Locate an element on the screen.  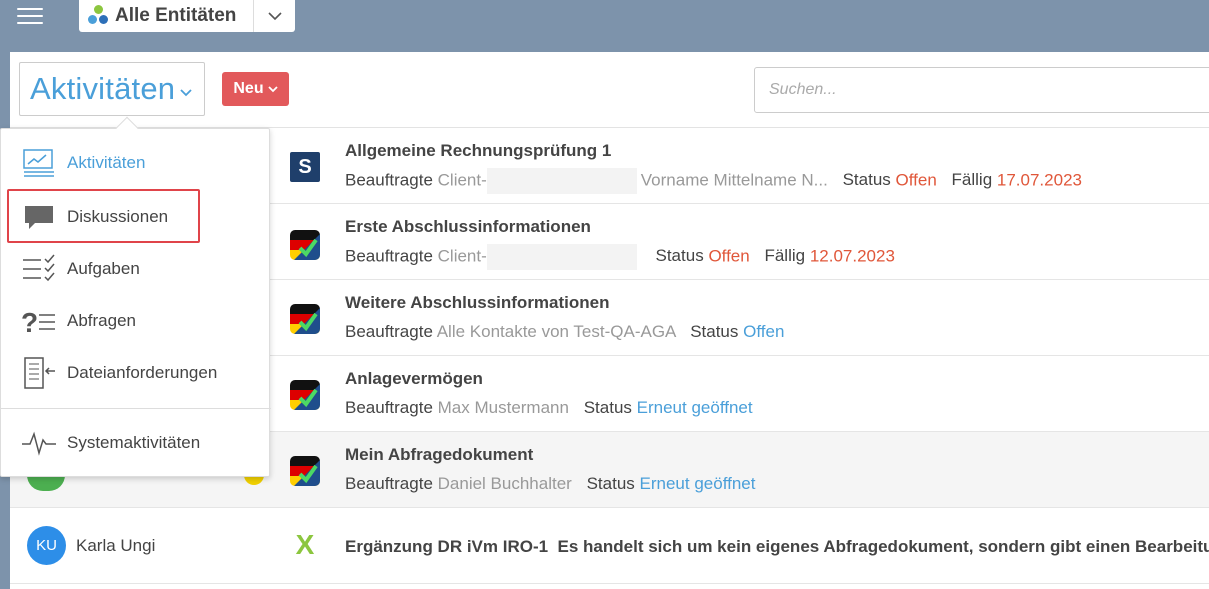
menu-item-file-requests: Dateianforderungen is located at coordinates (136, 373).